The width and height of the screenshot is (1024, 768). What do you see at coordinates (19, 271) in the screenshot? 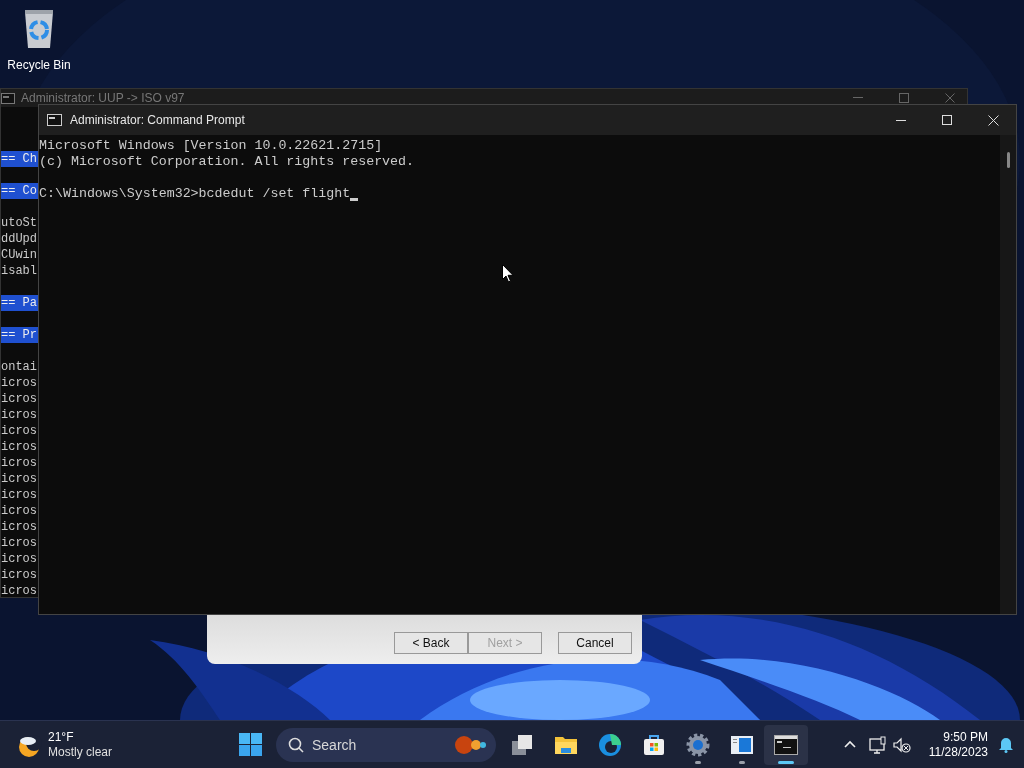
I see `console-line: isabl` at bounding box center [19, 271].